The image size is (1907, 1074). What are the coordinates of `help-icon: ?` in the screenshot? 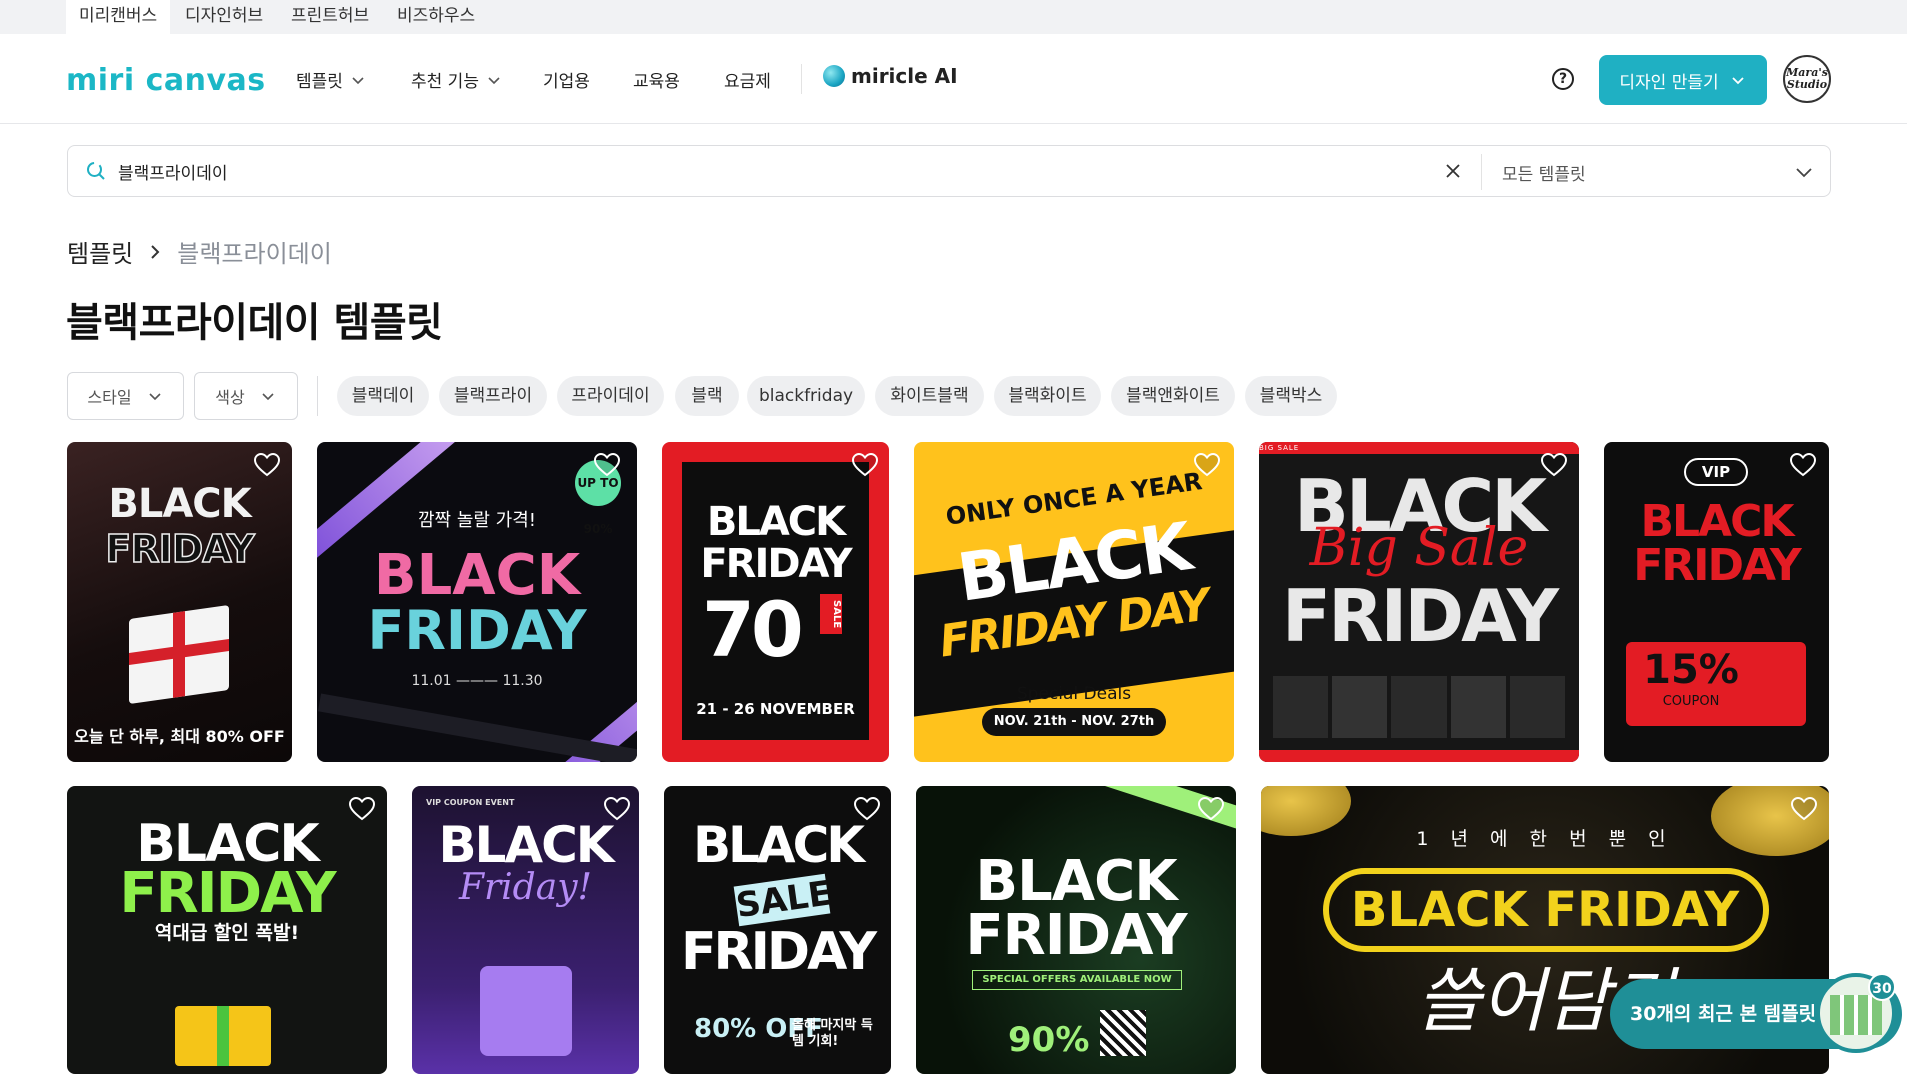 It's located at (1563, 79).